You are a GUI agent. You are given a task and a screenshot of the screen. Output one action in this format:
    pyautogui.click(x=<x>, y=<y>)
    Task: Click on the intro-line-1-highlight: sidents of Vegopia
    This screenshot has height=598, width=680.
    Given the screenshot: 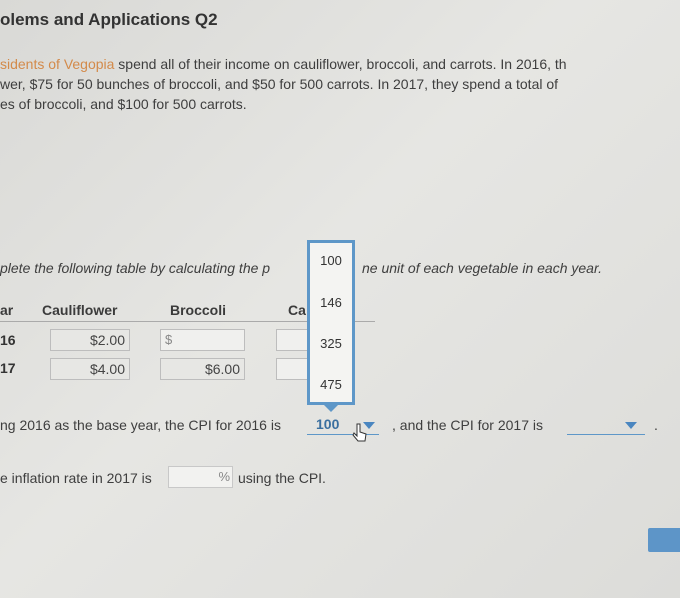 What is the action you would take?
    pyautogui.click(x=57, y=64)
    